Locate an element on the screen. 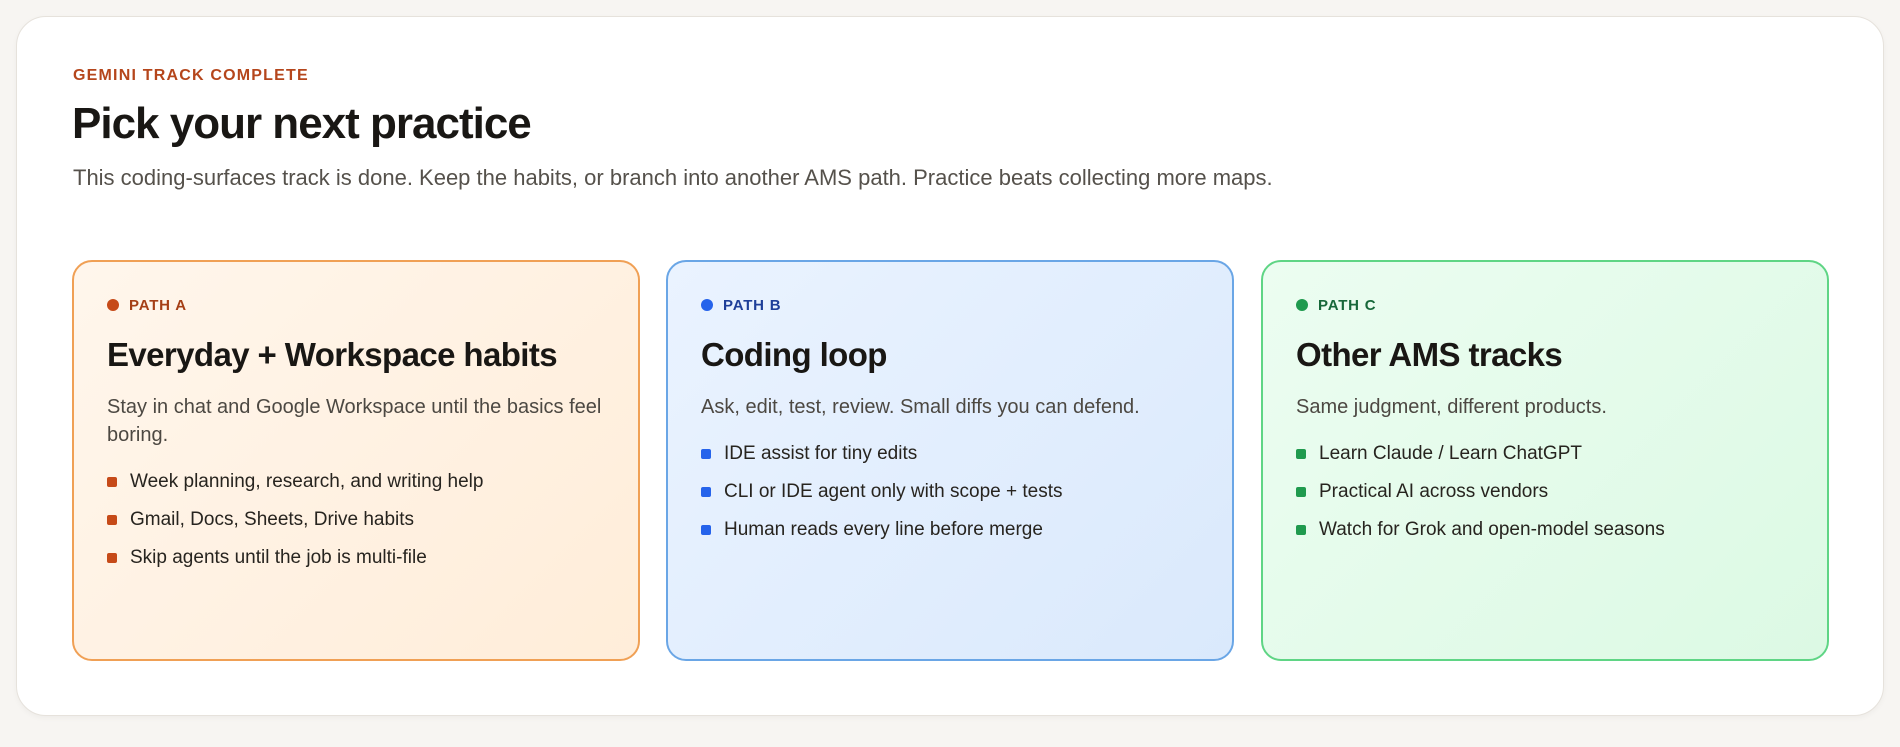  list-item-label: Human reads every line before merge is located at coordinates (883, 529).